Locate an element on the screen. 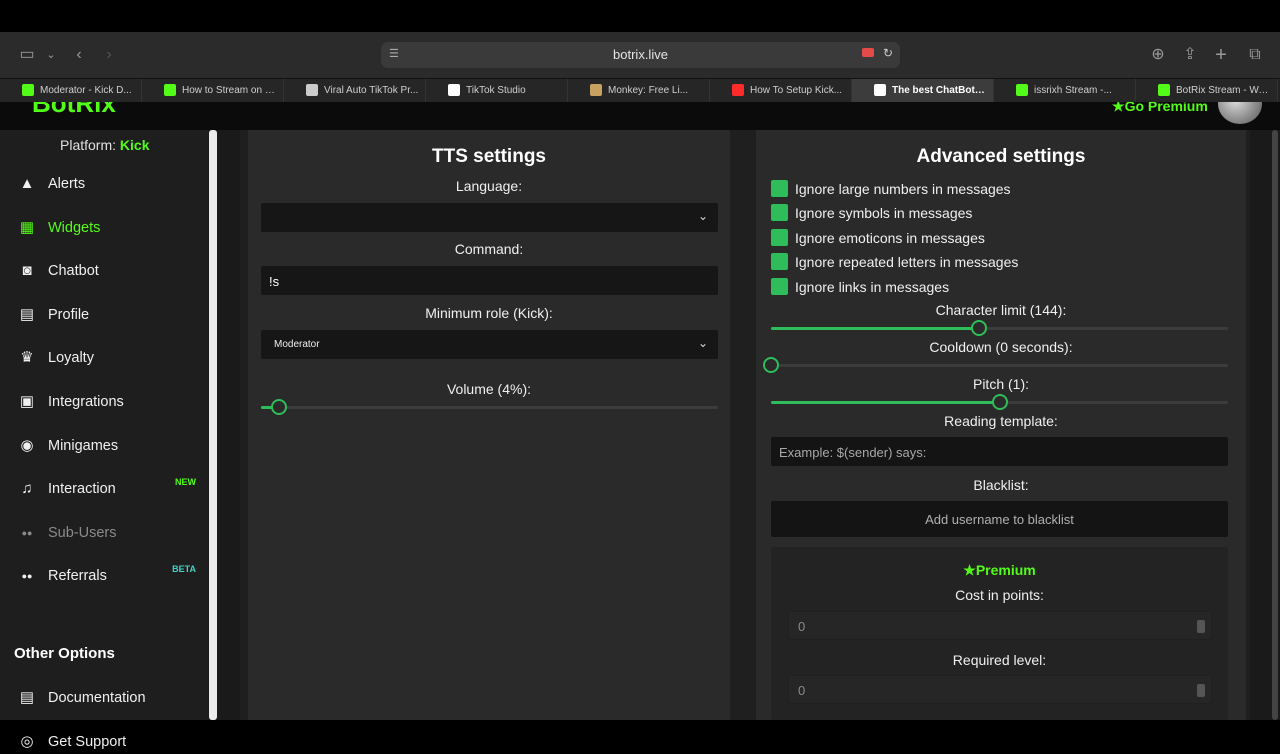 This screenshot has width=1280, height=754. blacklist-input: Add username to blacklist is located at coordinates (999, 519).